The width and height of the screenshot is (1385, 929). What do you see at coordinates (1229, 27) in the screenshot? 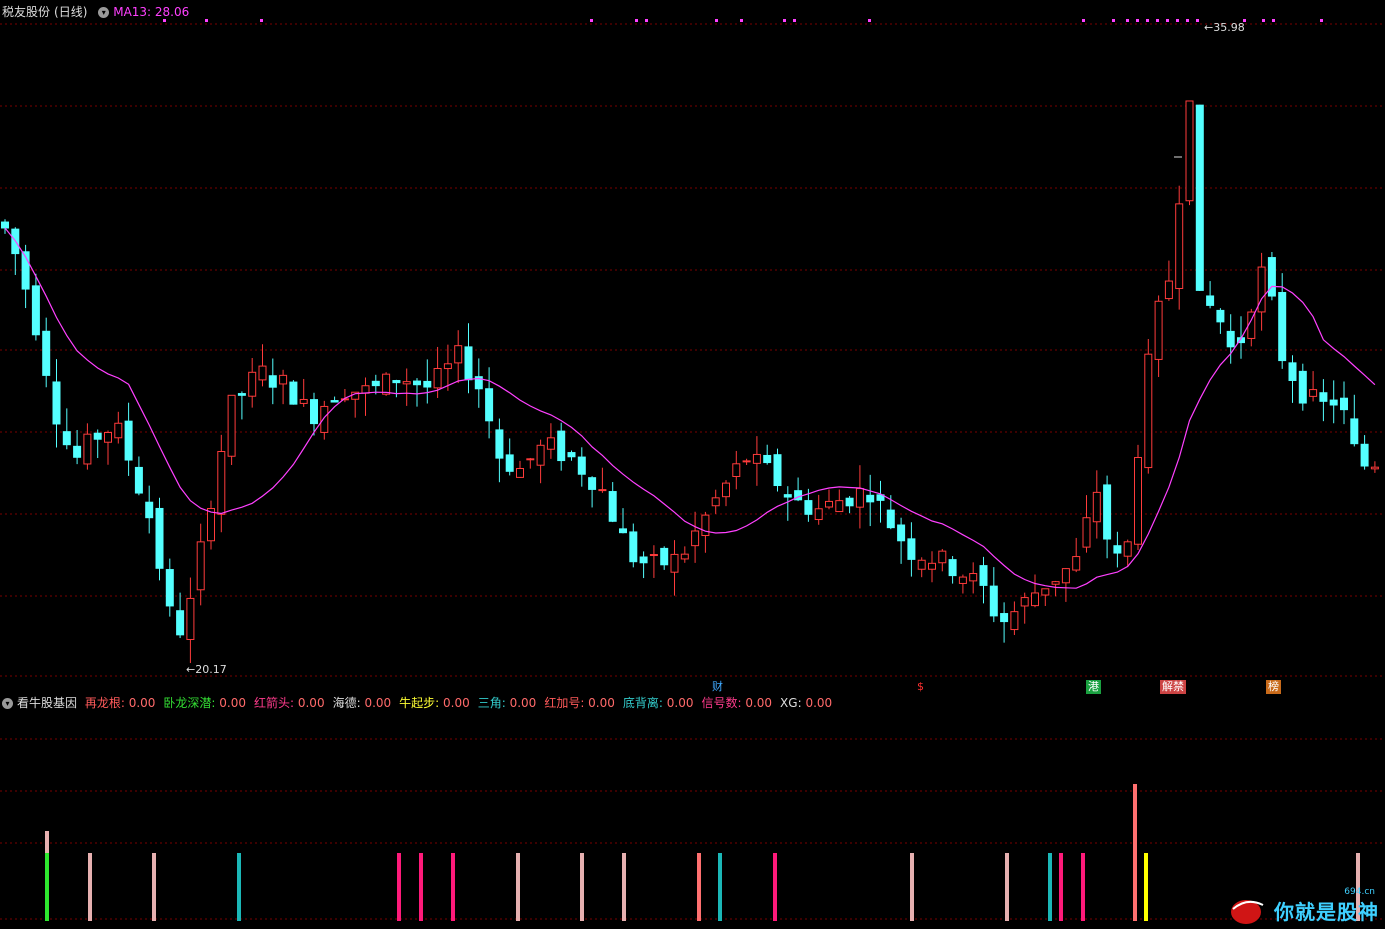
I see `high-price-value: 35.98` at bounding box center [1229, 27].